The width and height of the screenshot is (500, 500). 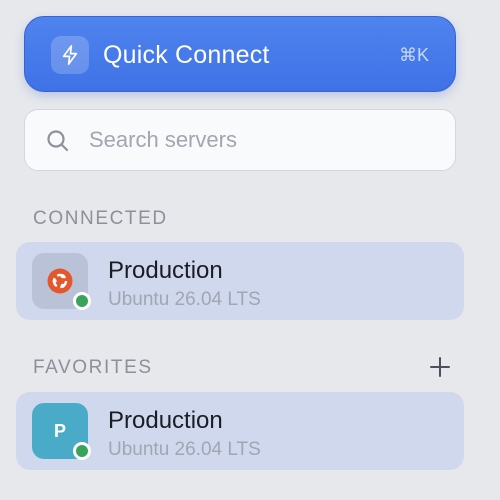 I want to click on server-row-favorite-production: P Production Ubuntu 26.04 LTS, so click(x=240, y=431).